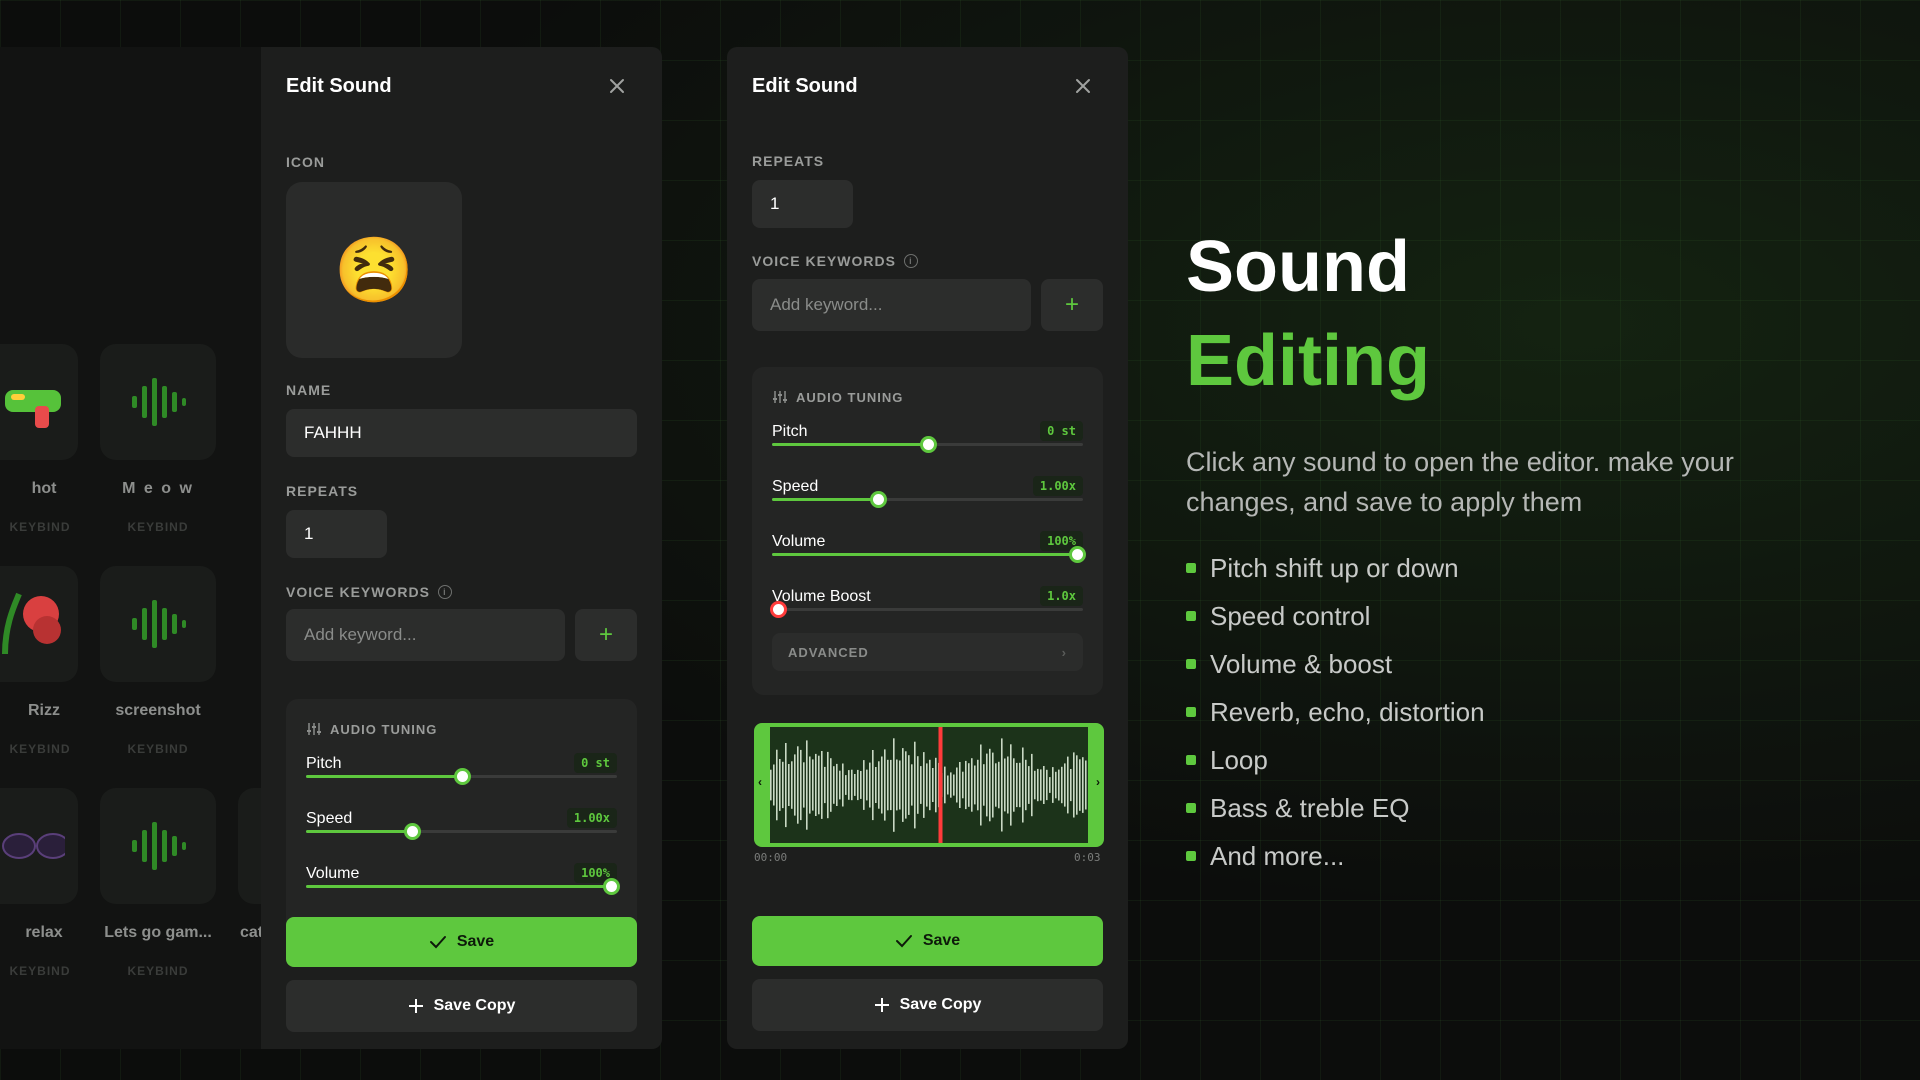 The image size is (1920, 1080). Describe the element at coordinates (940, 785) in the screenshot. I see `playhead-marker` at that location.